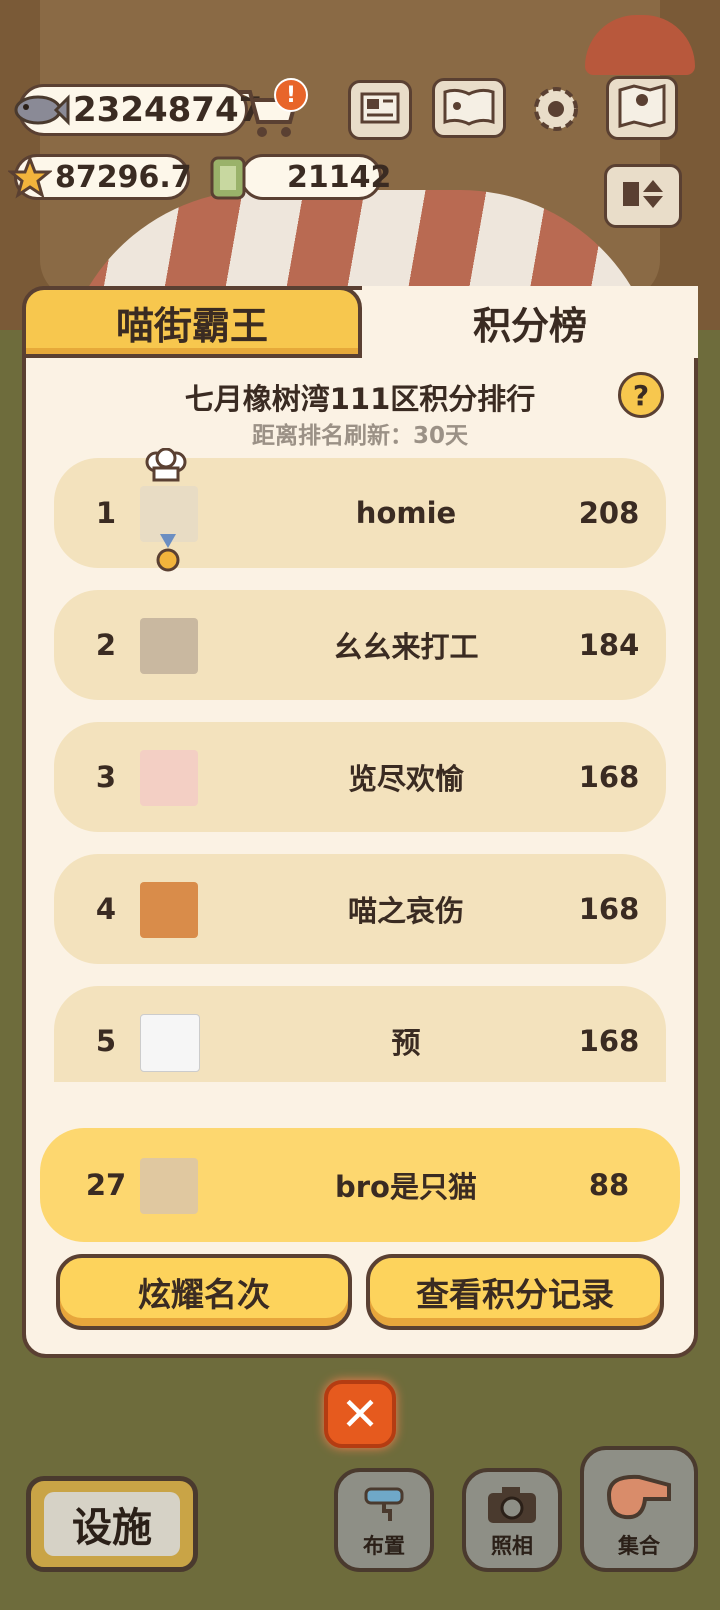 Image resolution: width=720 pixels, height=1610 pixels. What do you see at coordinates (556, 115) in the screenshot?
I see `gear-icon` at bounding box center [556, 115].